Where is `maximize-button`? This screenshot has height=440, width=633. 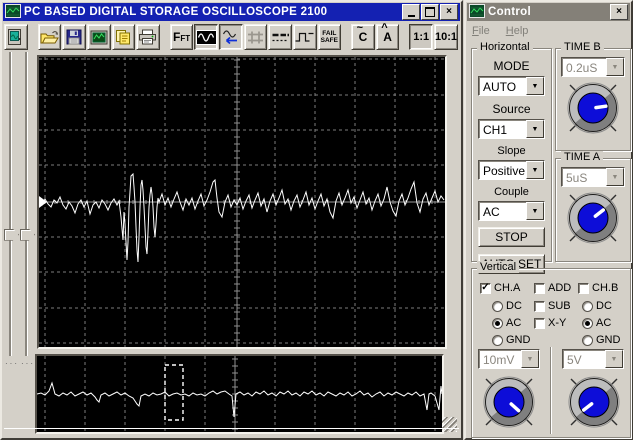
maximize-button is located at coordinates (430, 12).